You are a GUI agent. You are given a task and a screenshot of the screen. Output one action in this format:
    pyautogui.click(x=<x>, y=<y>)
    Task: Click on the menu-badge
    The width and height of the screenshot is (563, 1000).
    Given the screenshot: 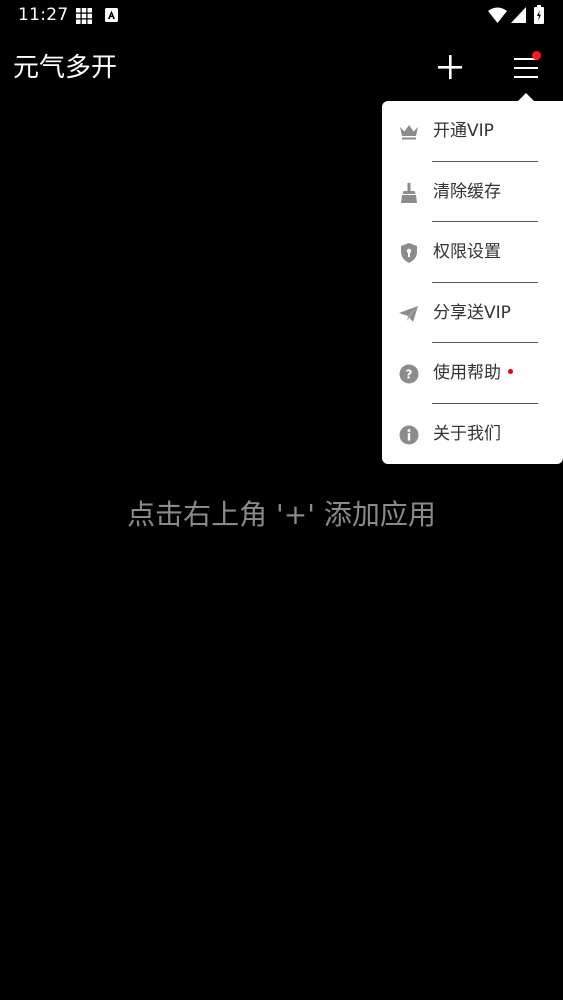 What is the action you would take?
    pyautogui.click(x=536, y=55)
    